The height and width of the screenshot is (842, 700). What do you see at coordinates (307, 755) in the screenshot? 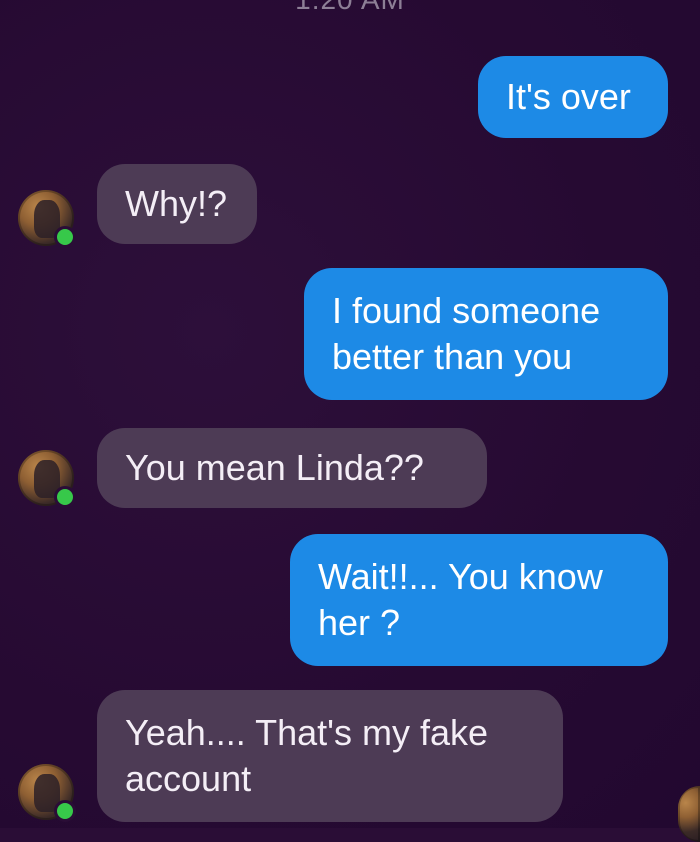
I see `message-text: Yeah.... That's my fake account` at bounding box center [307, 755].